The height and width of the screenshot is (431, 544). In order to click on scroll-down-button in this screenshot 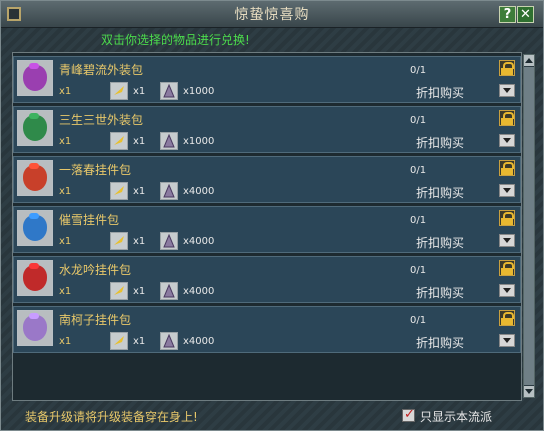, I will do `click(529, 391)`.